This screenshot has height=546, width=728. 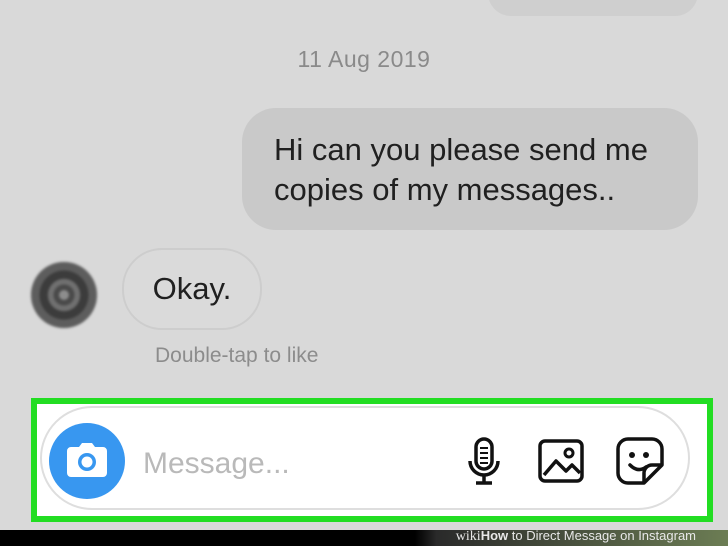 I want to click on date-separator: 11 Aug 2019, so click(x=364, y=59).